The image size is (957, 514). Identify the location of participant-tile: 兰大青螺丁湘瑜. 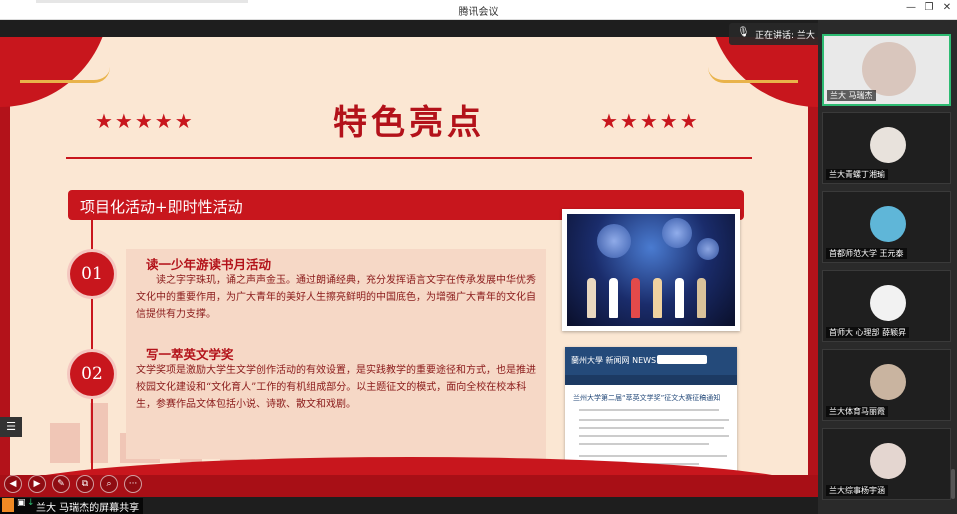
(886, 148).